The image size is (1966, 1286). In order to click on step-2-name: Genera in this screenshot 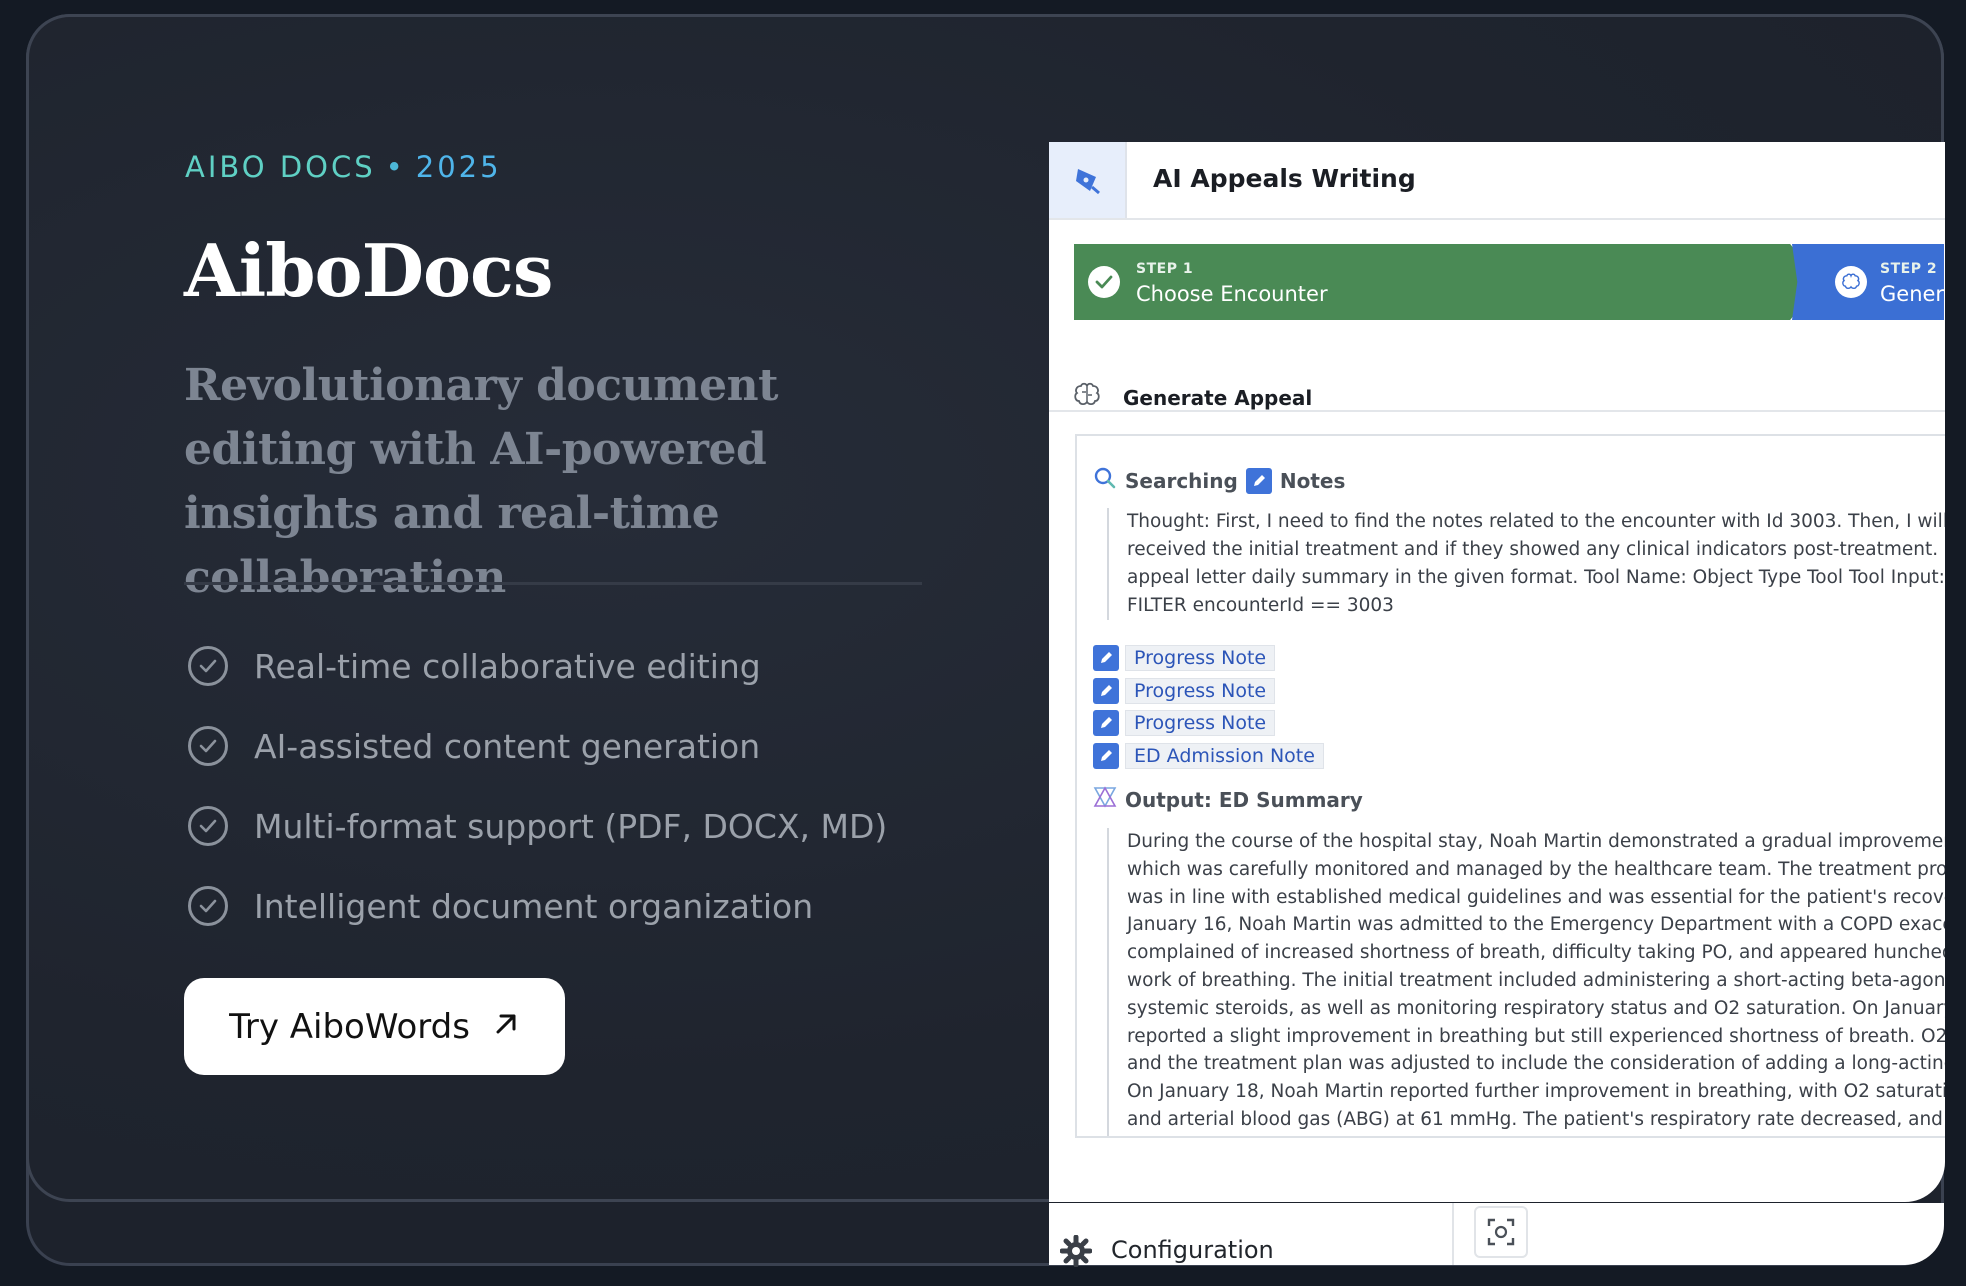, I will do `click(1918, 294)`.